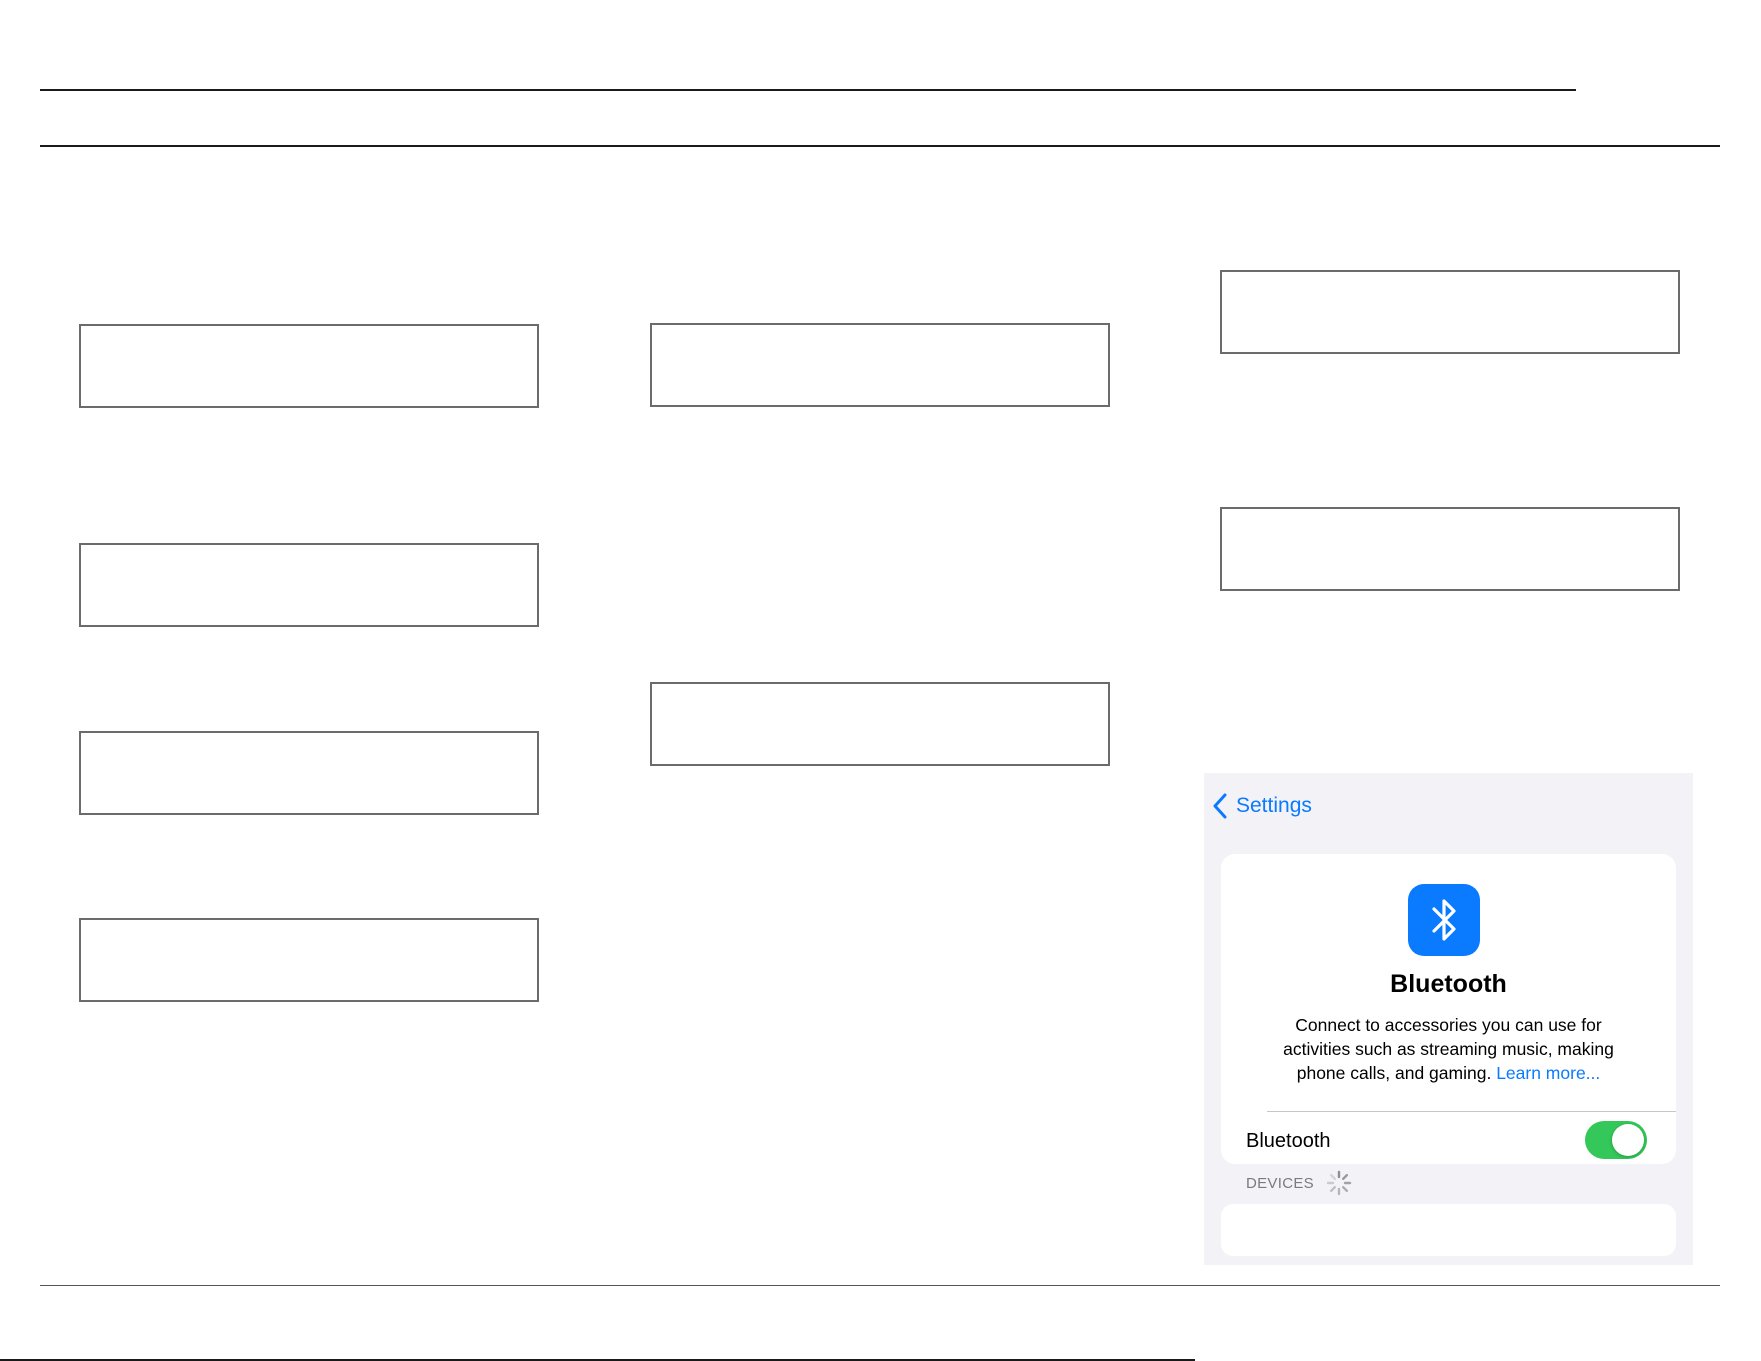 The image size is (1761, 1361). Describe the element at coordinates (1280, 1183) in the screenshot. I see `devices-header-label: DEVICES` at that location.